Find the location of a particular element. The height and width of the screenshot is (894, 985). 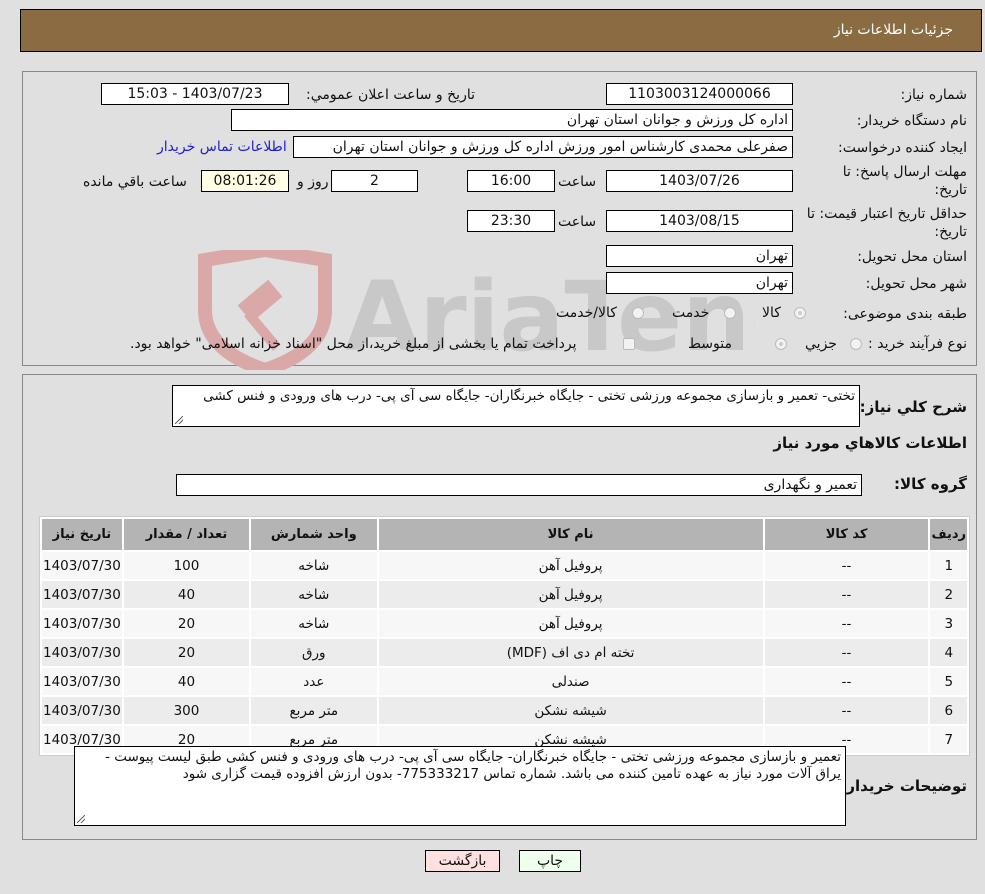

remaining-days-field: 2 is located at coordinates (374, 181).